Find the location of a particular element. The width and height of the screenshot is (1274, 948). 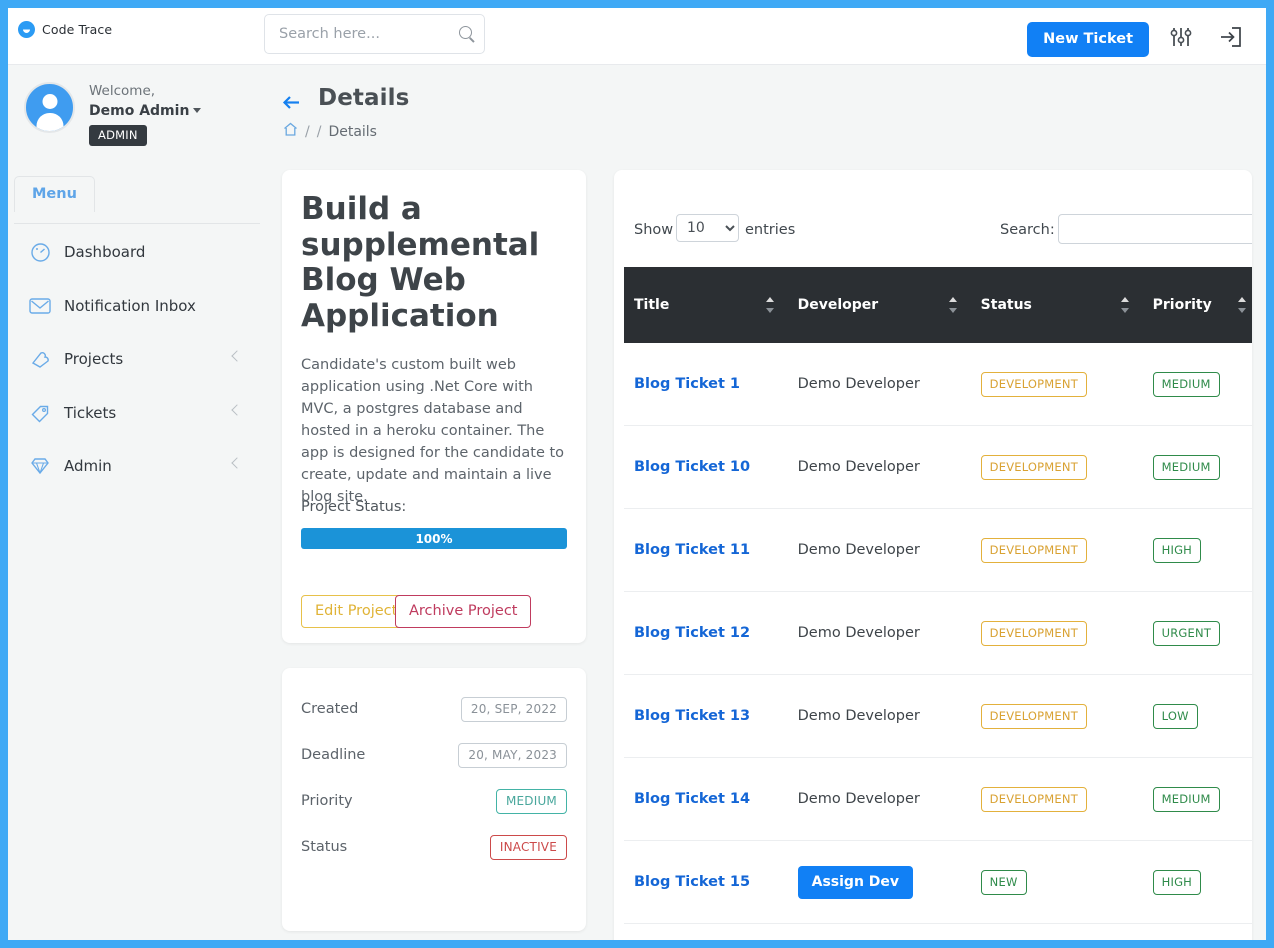

ticket-link: Blog Ticket 15 is located at coordinates (692, 882).